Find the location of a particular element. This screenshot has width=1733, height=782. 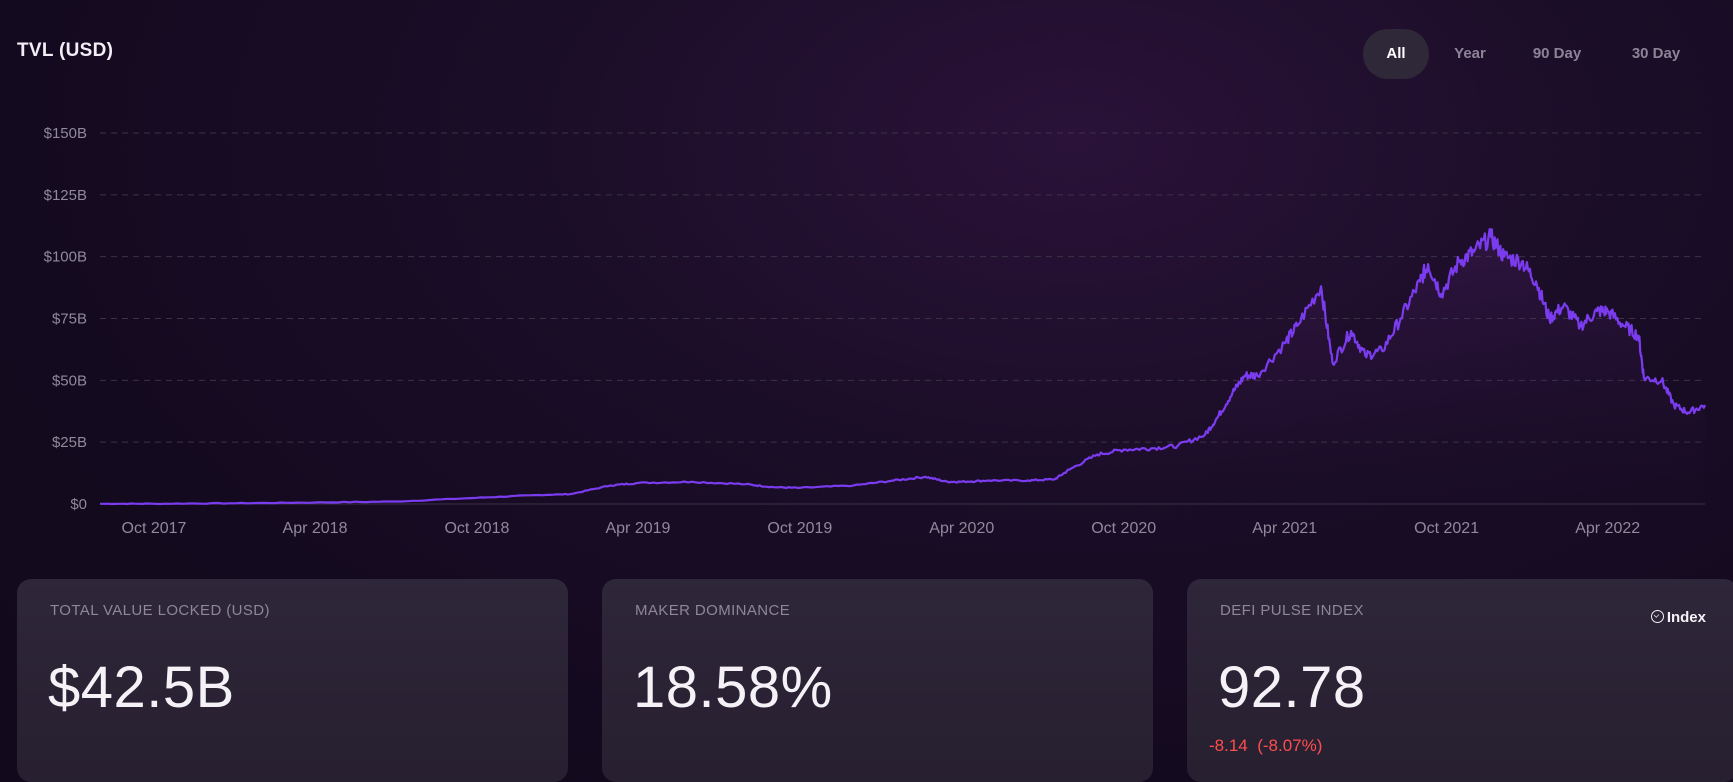

index-link: Index is located at coordinates (1678, 617).